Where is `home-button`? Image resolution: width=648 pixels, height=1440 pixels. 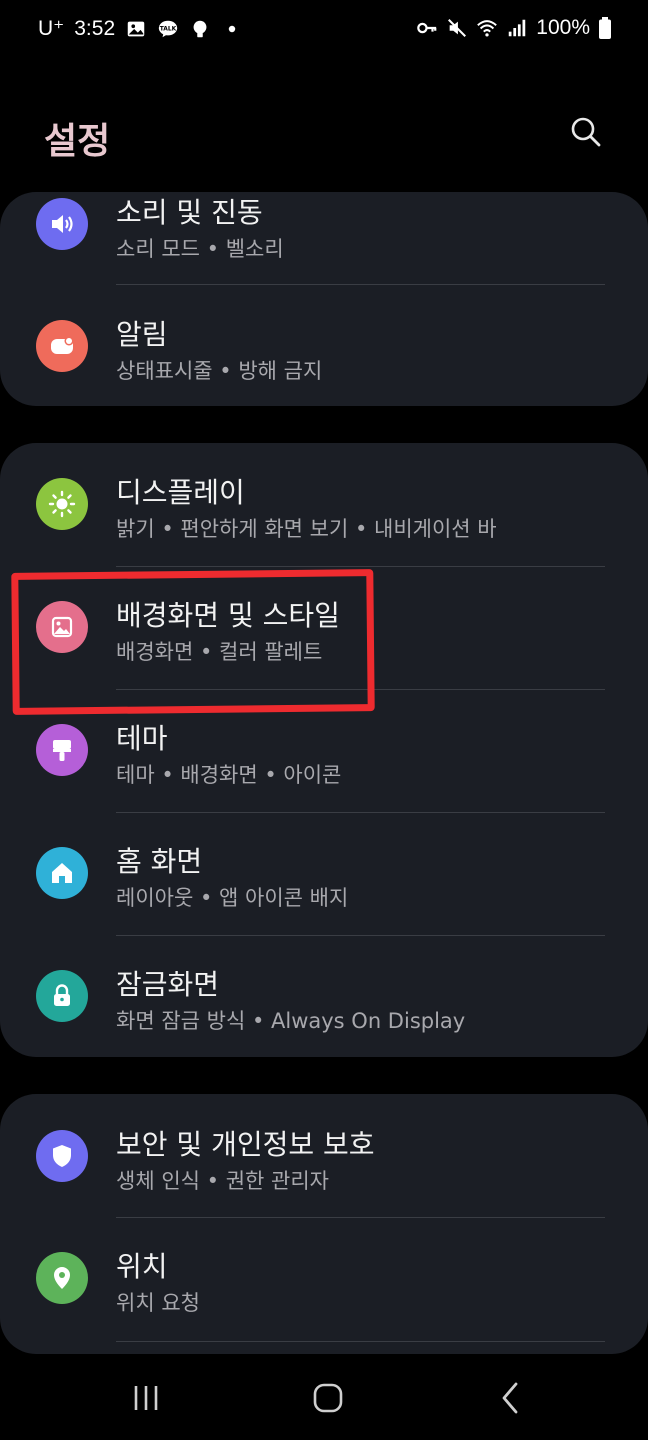 home-button is located at coordinates (328, 1398).